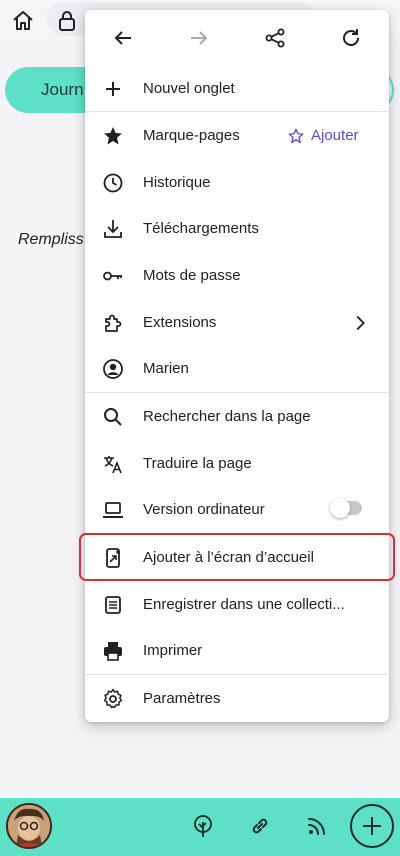 The width and height of the screenshot is (400, 856). I want to click on add-fab-button, so click(372, 826).